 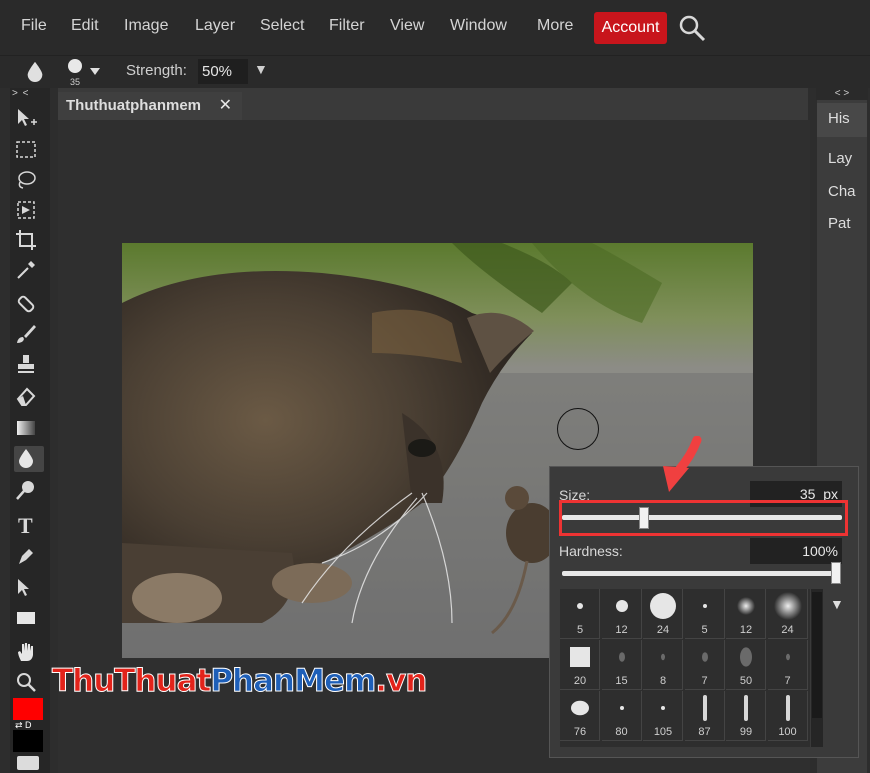 I want to click on menu-select: Select, so click(x=282, y=26).